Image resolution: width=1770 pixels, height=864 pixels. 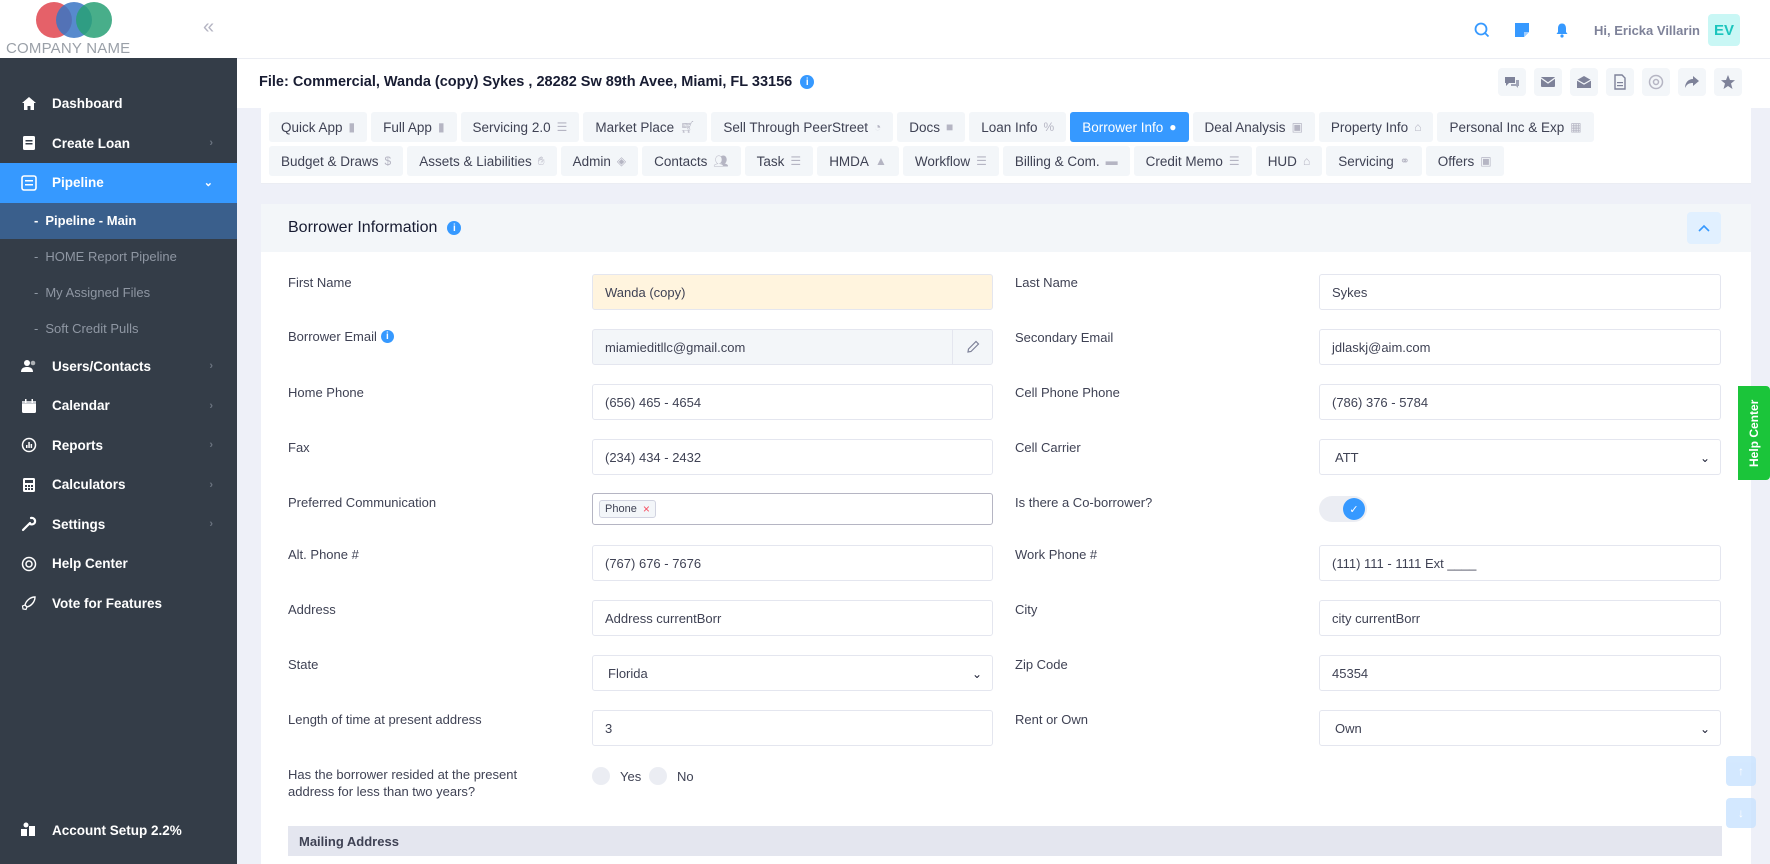 What do you see at coordinates (645, 292) in the screenshot?
I see `first-name-value: Wanda (copy)` at bounding box center [645, 292].